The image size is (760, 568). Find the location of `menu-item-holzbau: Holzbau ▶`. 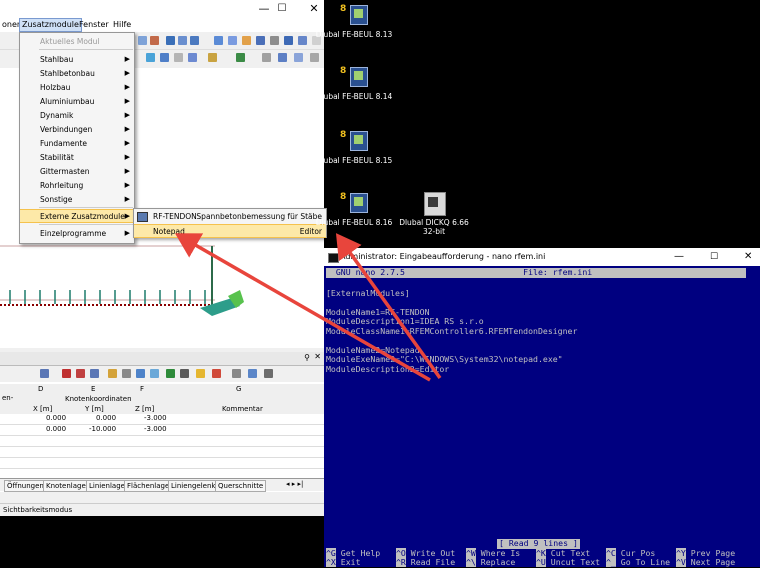

menu-item-holzbau: Holzbau ▶ is located at coordinates (77, 87).